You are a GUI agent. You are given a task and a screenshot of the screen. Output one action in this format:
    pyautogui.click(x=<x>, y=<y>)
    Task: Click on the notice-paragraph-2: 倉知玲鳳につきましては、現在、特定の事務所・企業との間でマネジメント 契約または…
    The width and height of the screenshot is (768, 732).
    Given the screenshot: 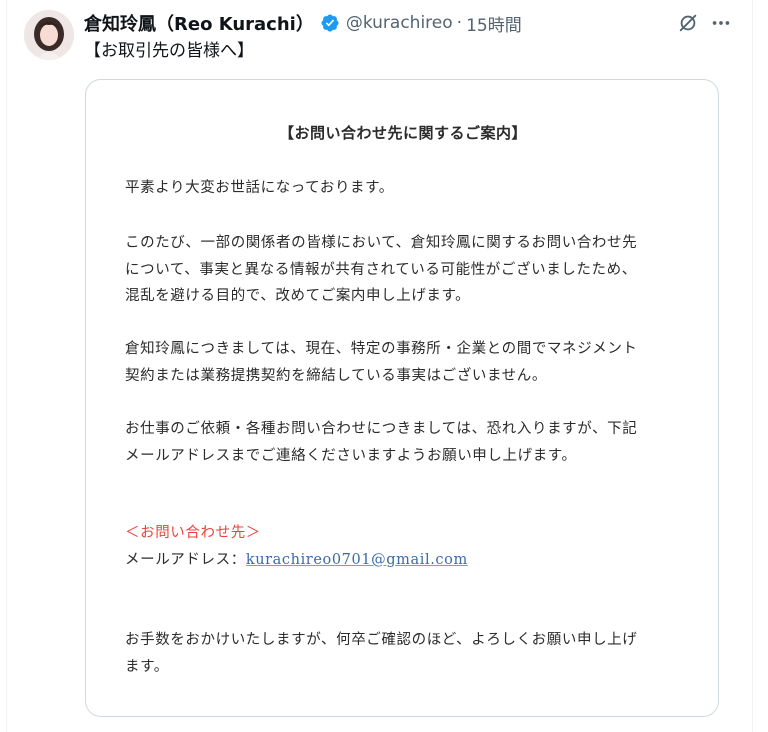 What is the action you would take?
    pyautogui.click(x=381, y=362)
    